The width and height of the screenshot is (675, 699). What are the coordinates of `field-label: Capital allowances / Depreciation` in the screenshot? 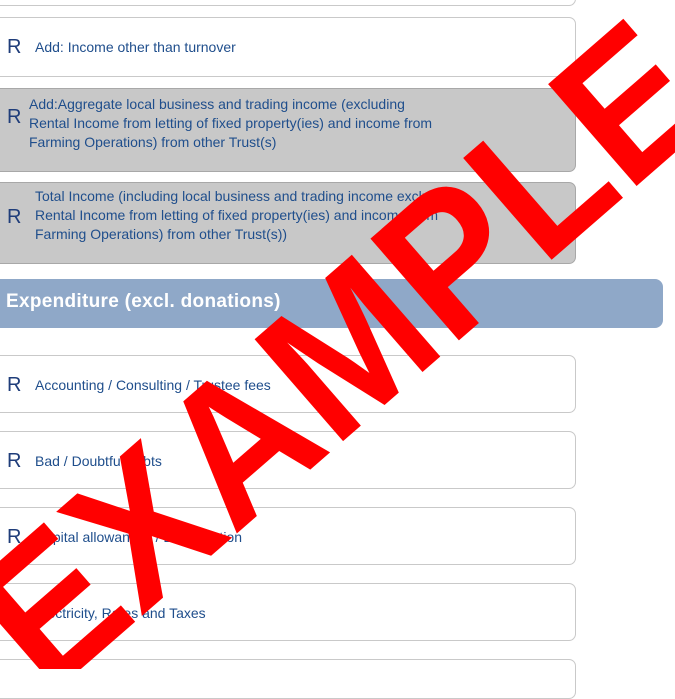 It's located at (138, 537).